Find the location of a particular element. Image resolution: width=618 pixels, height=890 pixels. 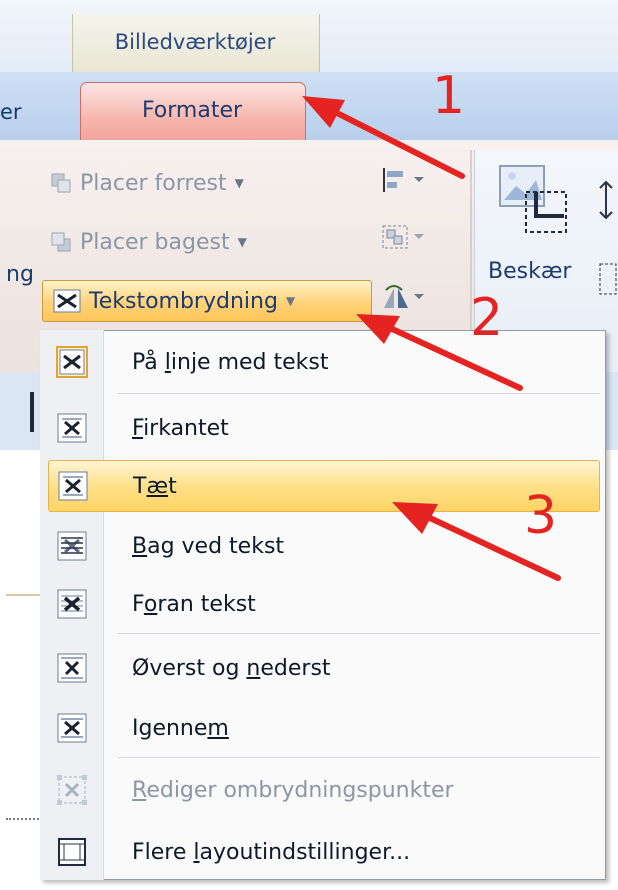

crop-icon is located at coordinates (533, 199).